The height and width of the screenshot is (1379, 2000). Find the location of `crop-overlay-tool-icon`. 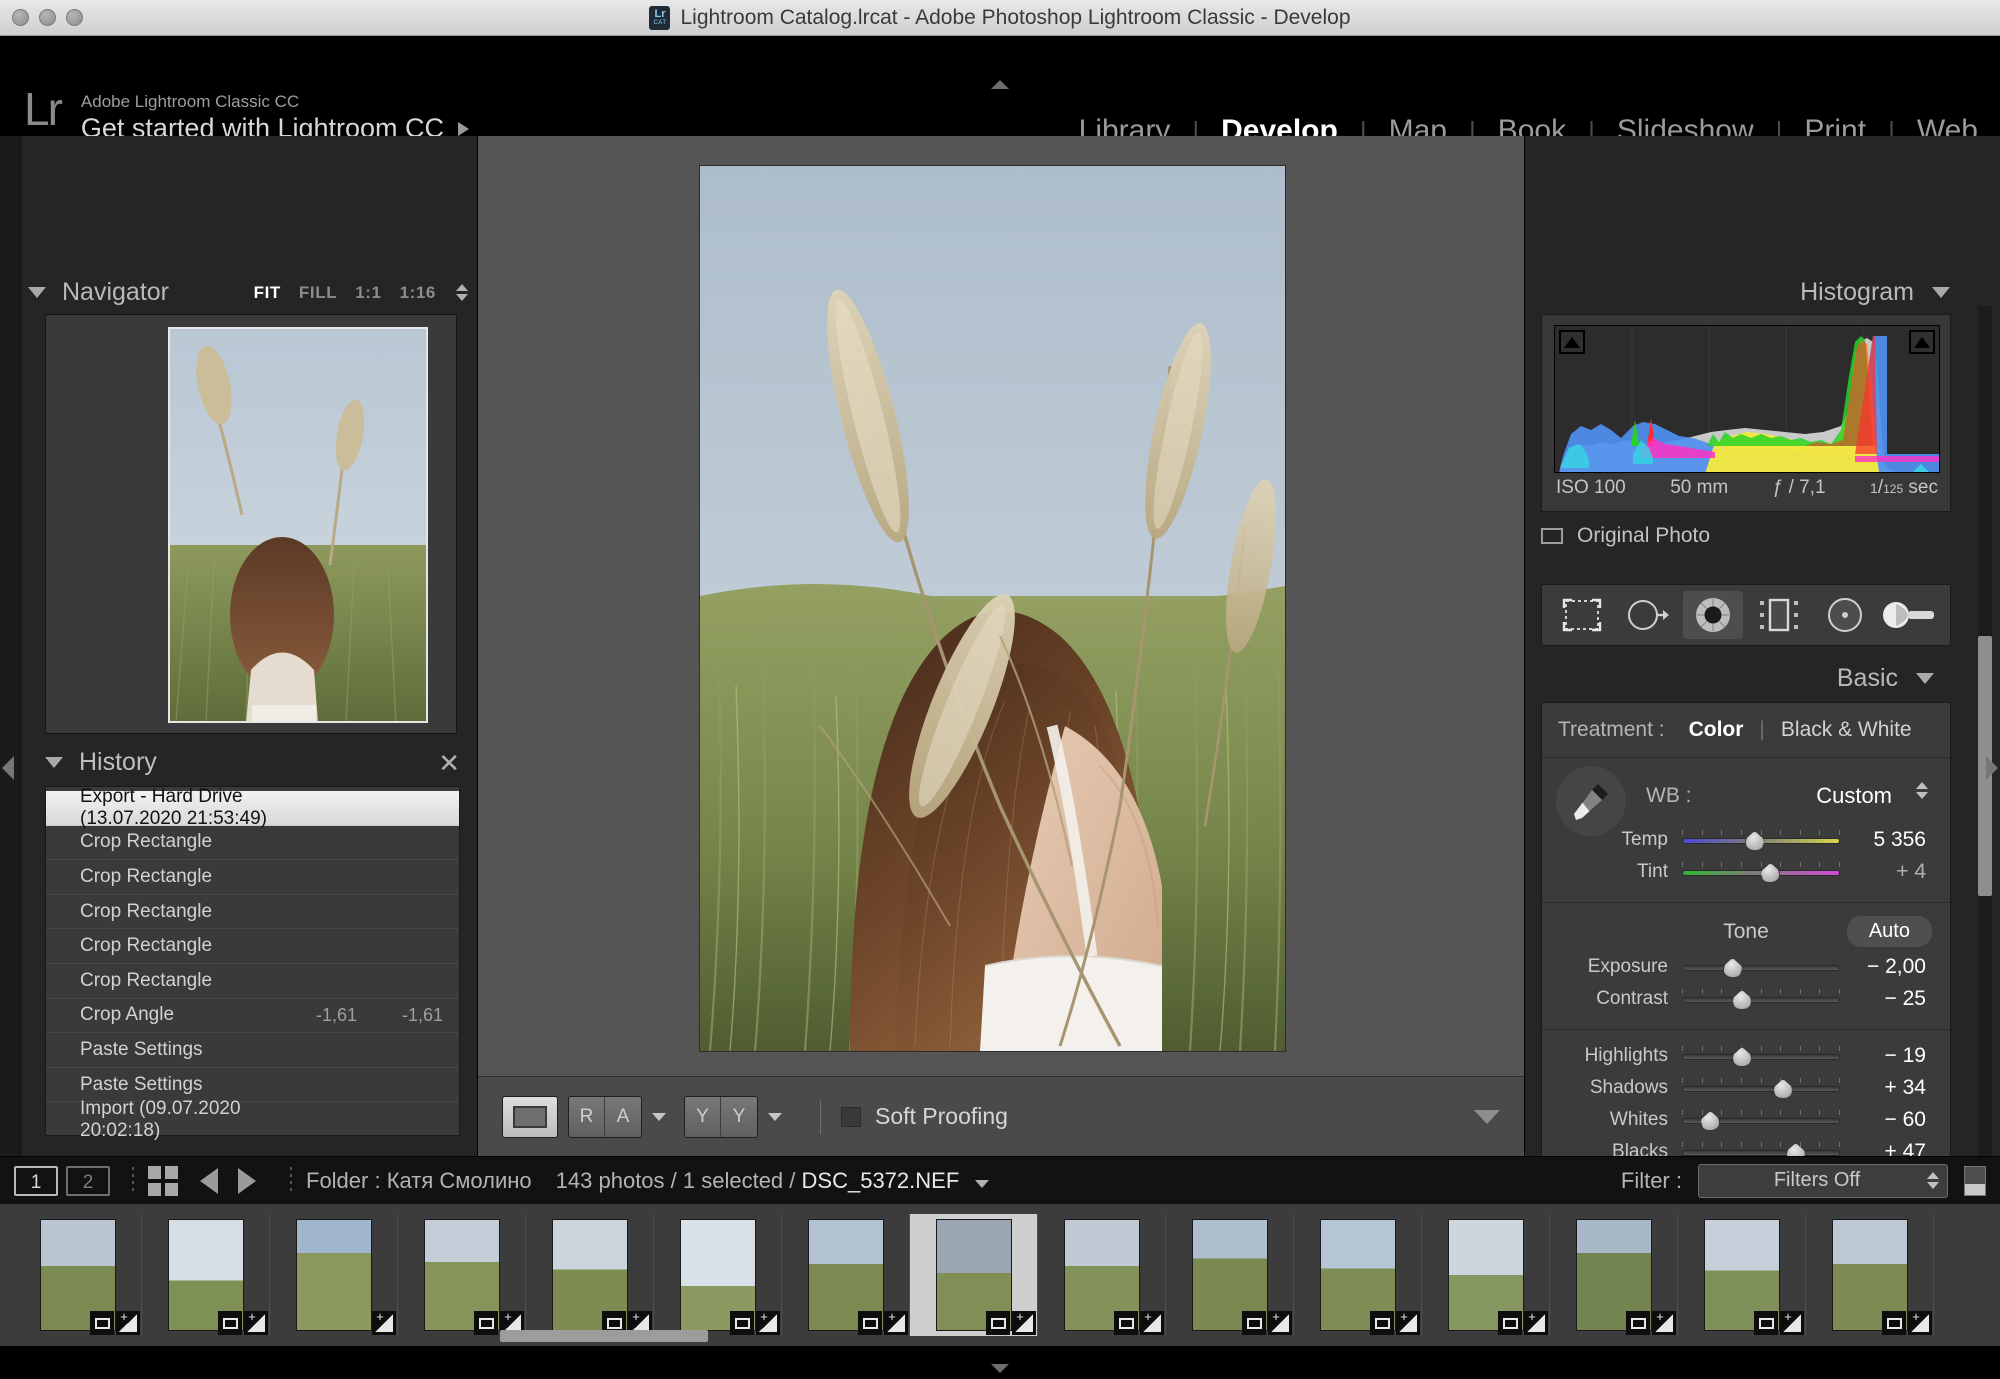

crop-overlay-tool-icon is located at coordinates (1582, 615).